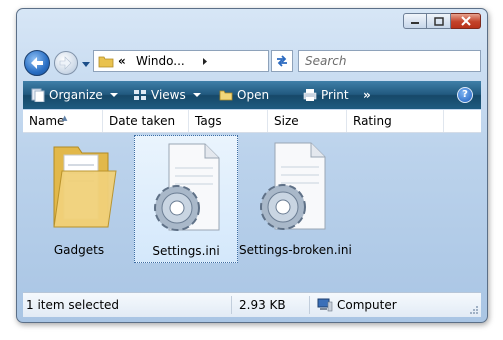 The width and height of the screenshot is (503, 340). I want to click on file-item-settings-ini: Settings.ini, so click(186, 199).